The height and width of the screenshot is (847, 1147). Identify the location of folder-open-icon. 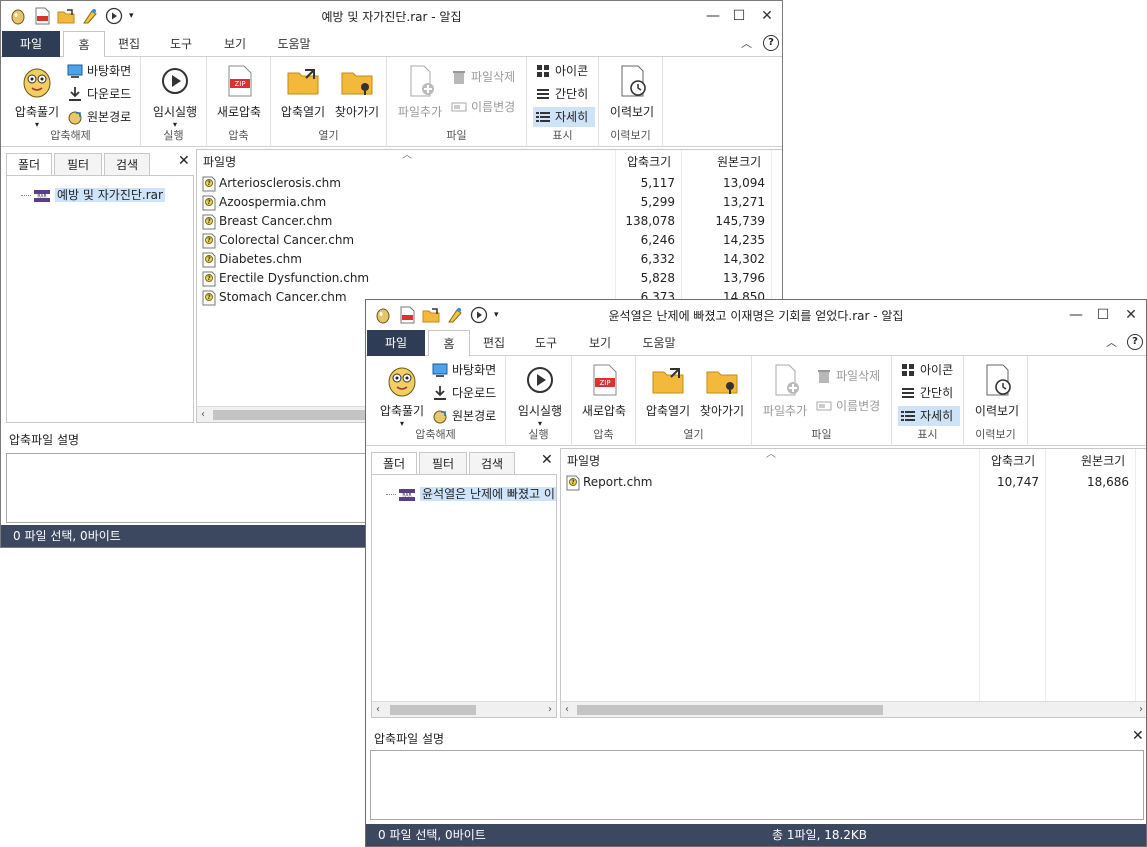
(668, 380).